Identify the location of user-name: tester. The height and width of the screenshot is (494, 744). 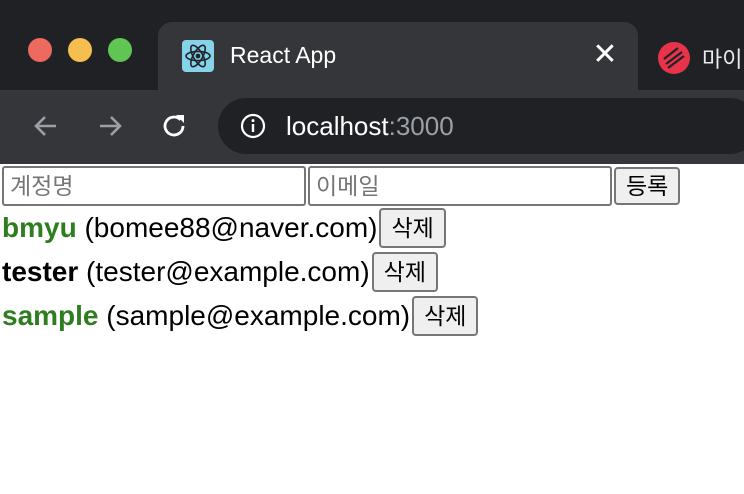
(40, 271).